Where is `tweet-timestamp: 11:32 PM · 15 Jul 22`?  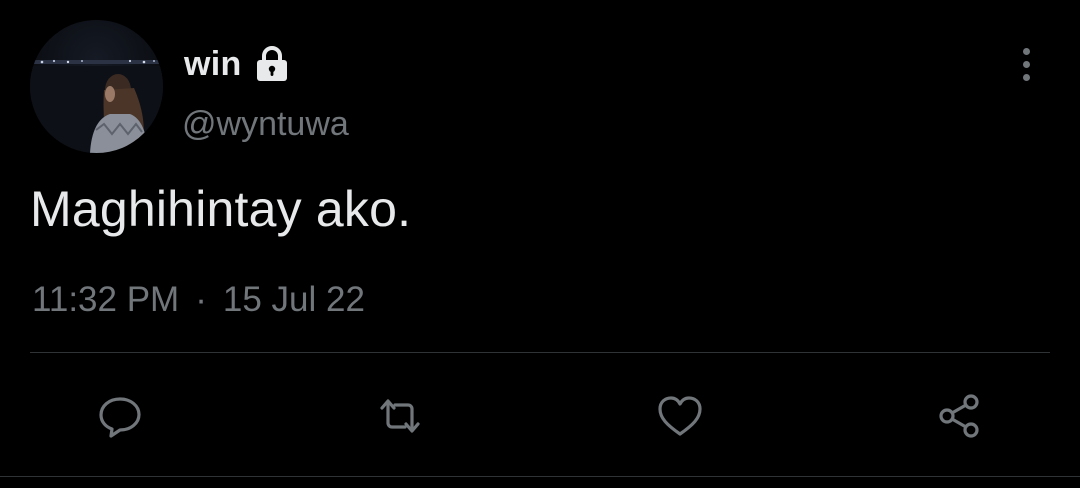 tweet-timestamp: 11:32 PM · 15 Jul 22 is located at coordinates (198, 300).